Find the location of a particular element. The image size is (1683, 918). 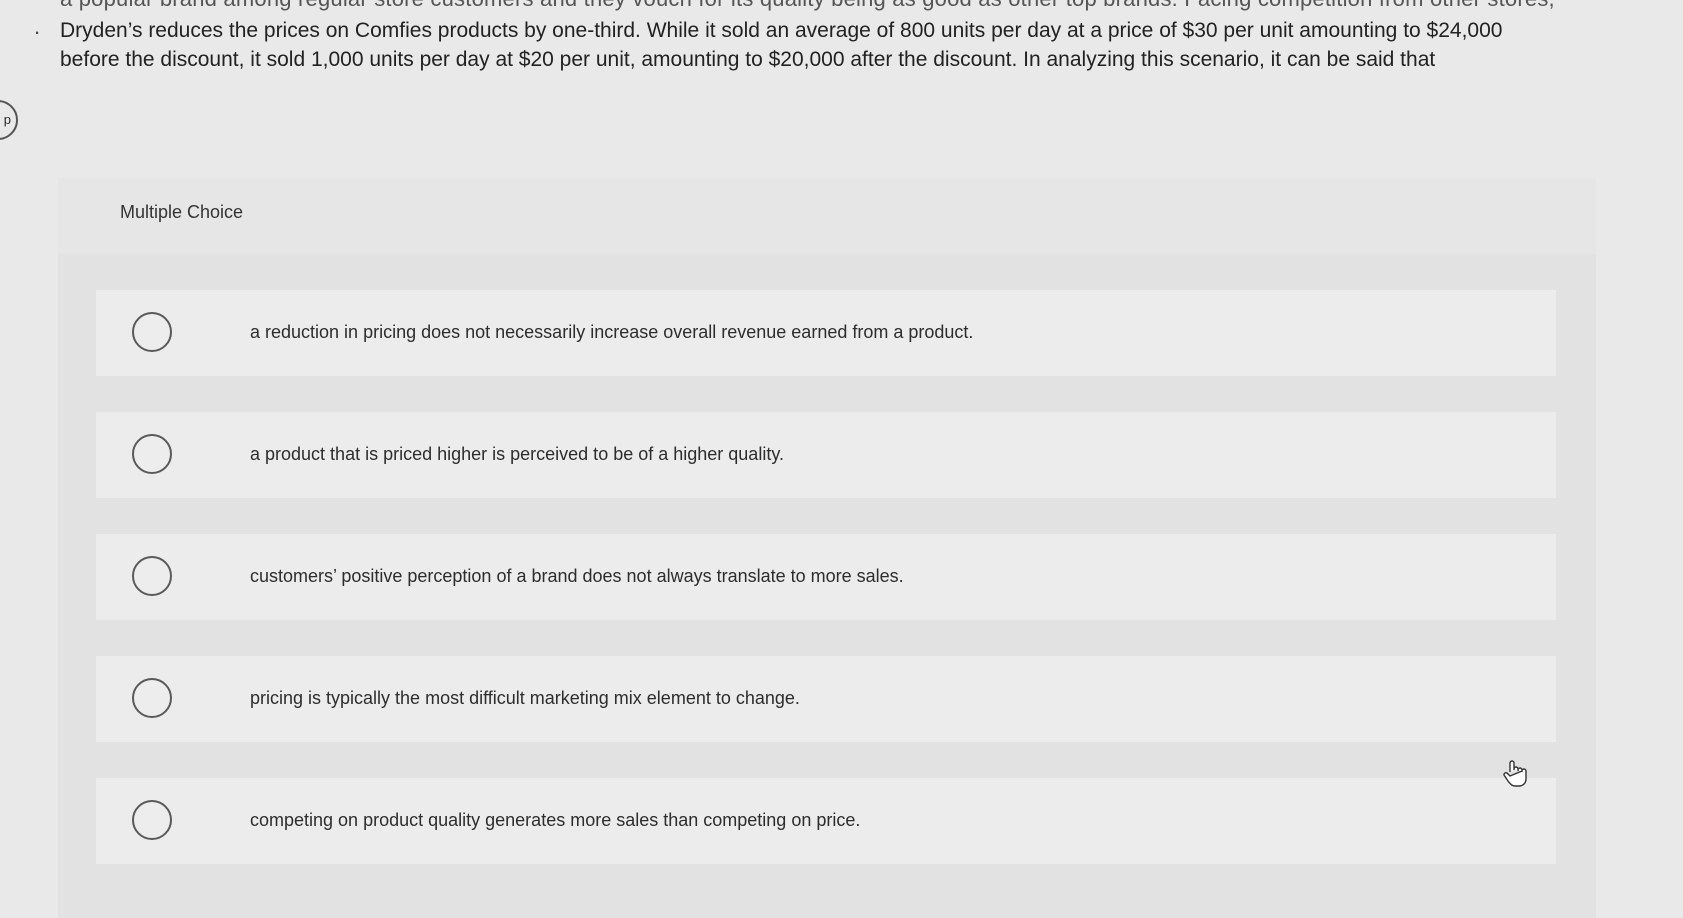

side-marker-icon: p is located at coordinates (9, 120).